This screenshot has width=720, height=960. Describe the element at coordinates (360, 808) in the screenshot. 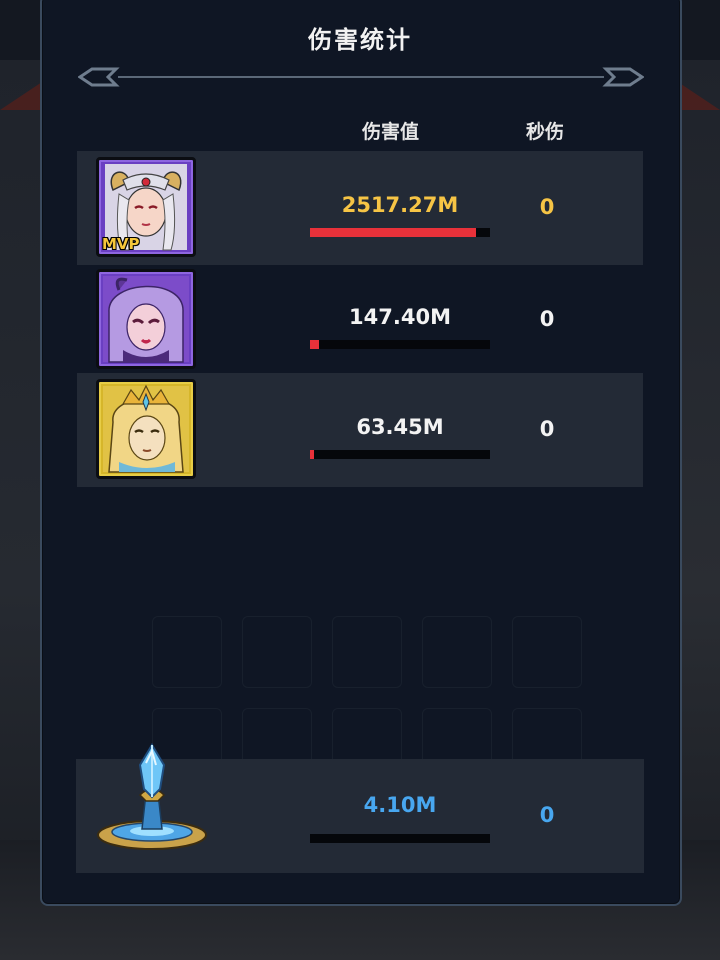

I see `summon-damage-row: 4.10M 0` at that location.